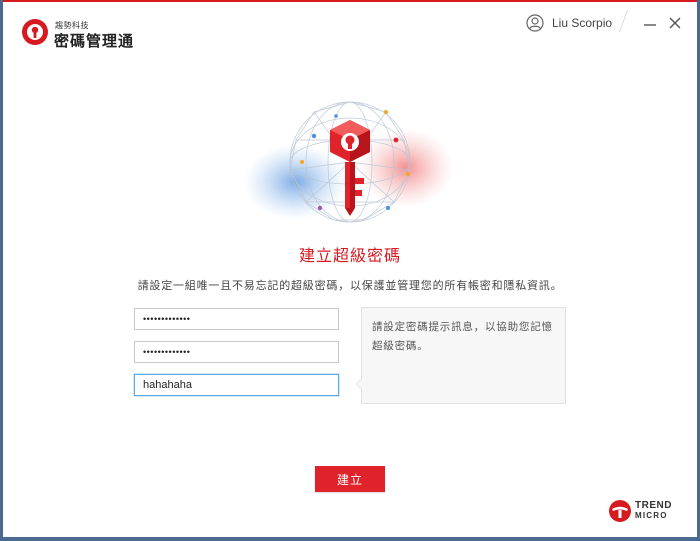 Image resolution: width=700 pixels, height=541 pixels. I want to click on confirm-password-field: •••••••••••••, so click(236, 352).